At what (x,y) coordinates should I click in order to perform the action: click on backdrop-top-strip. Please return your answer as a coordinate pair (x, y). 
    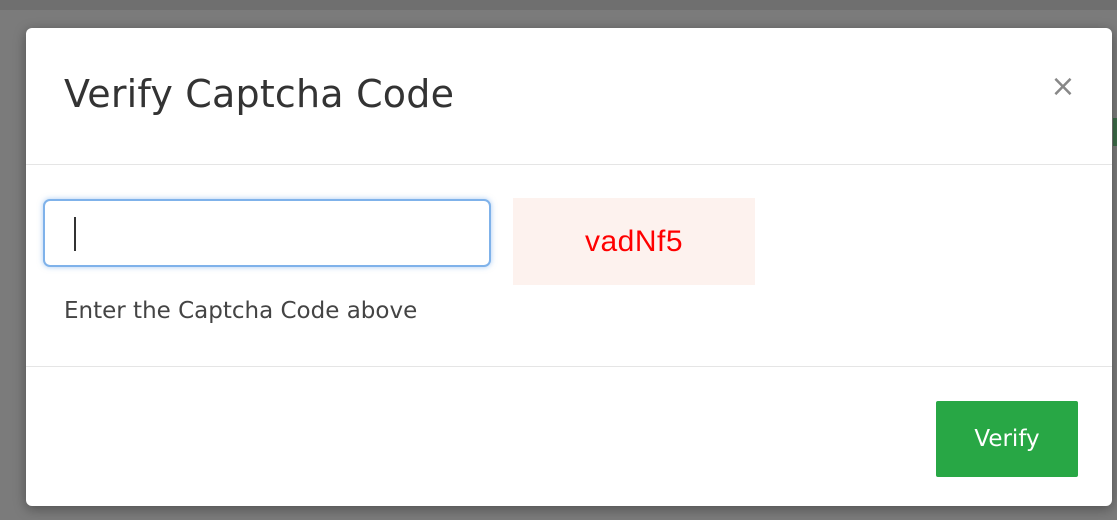
    Looking at the image, I should click on (558, 5).